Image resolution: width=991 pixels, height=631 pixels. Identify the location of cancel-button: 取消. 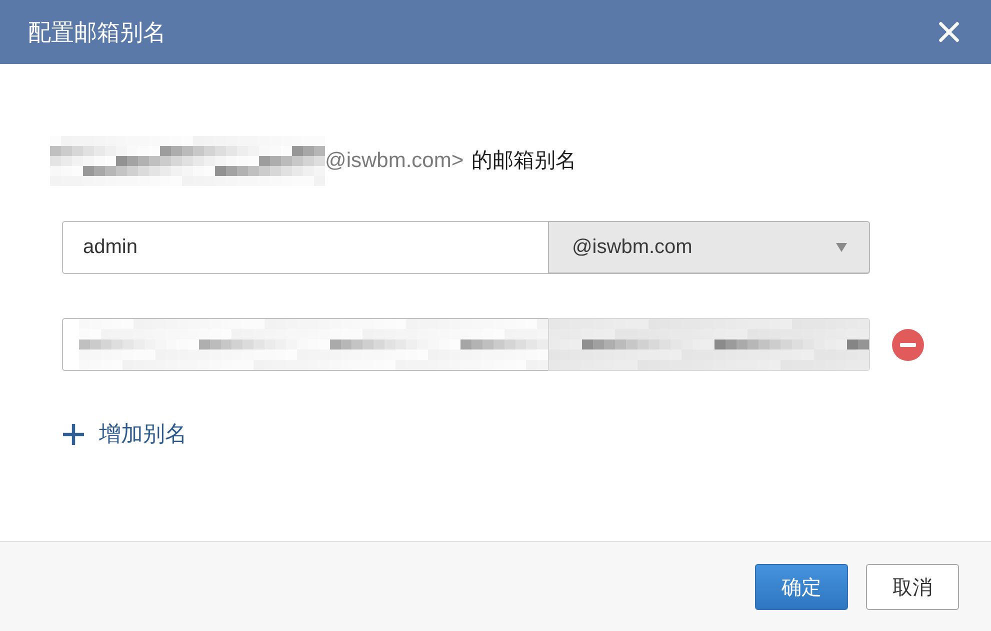
(912, 587).